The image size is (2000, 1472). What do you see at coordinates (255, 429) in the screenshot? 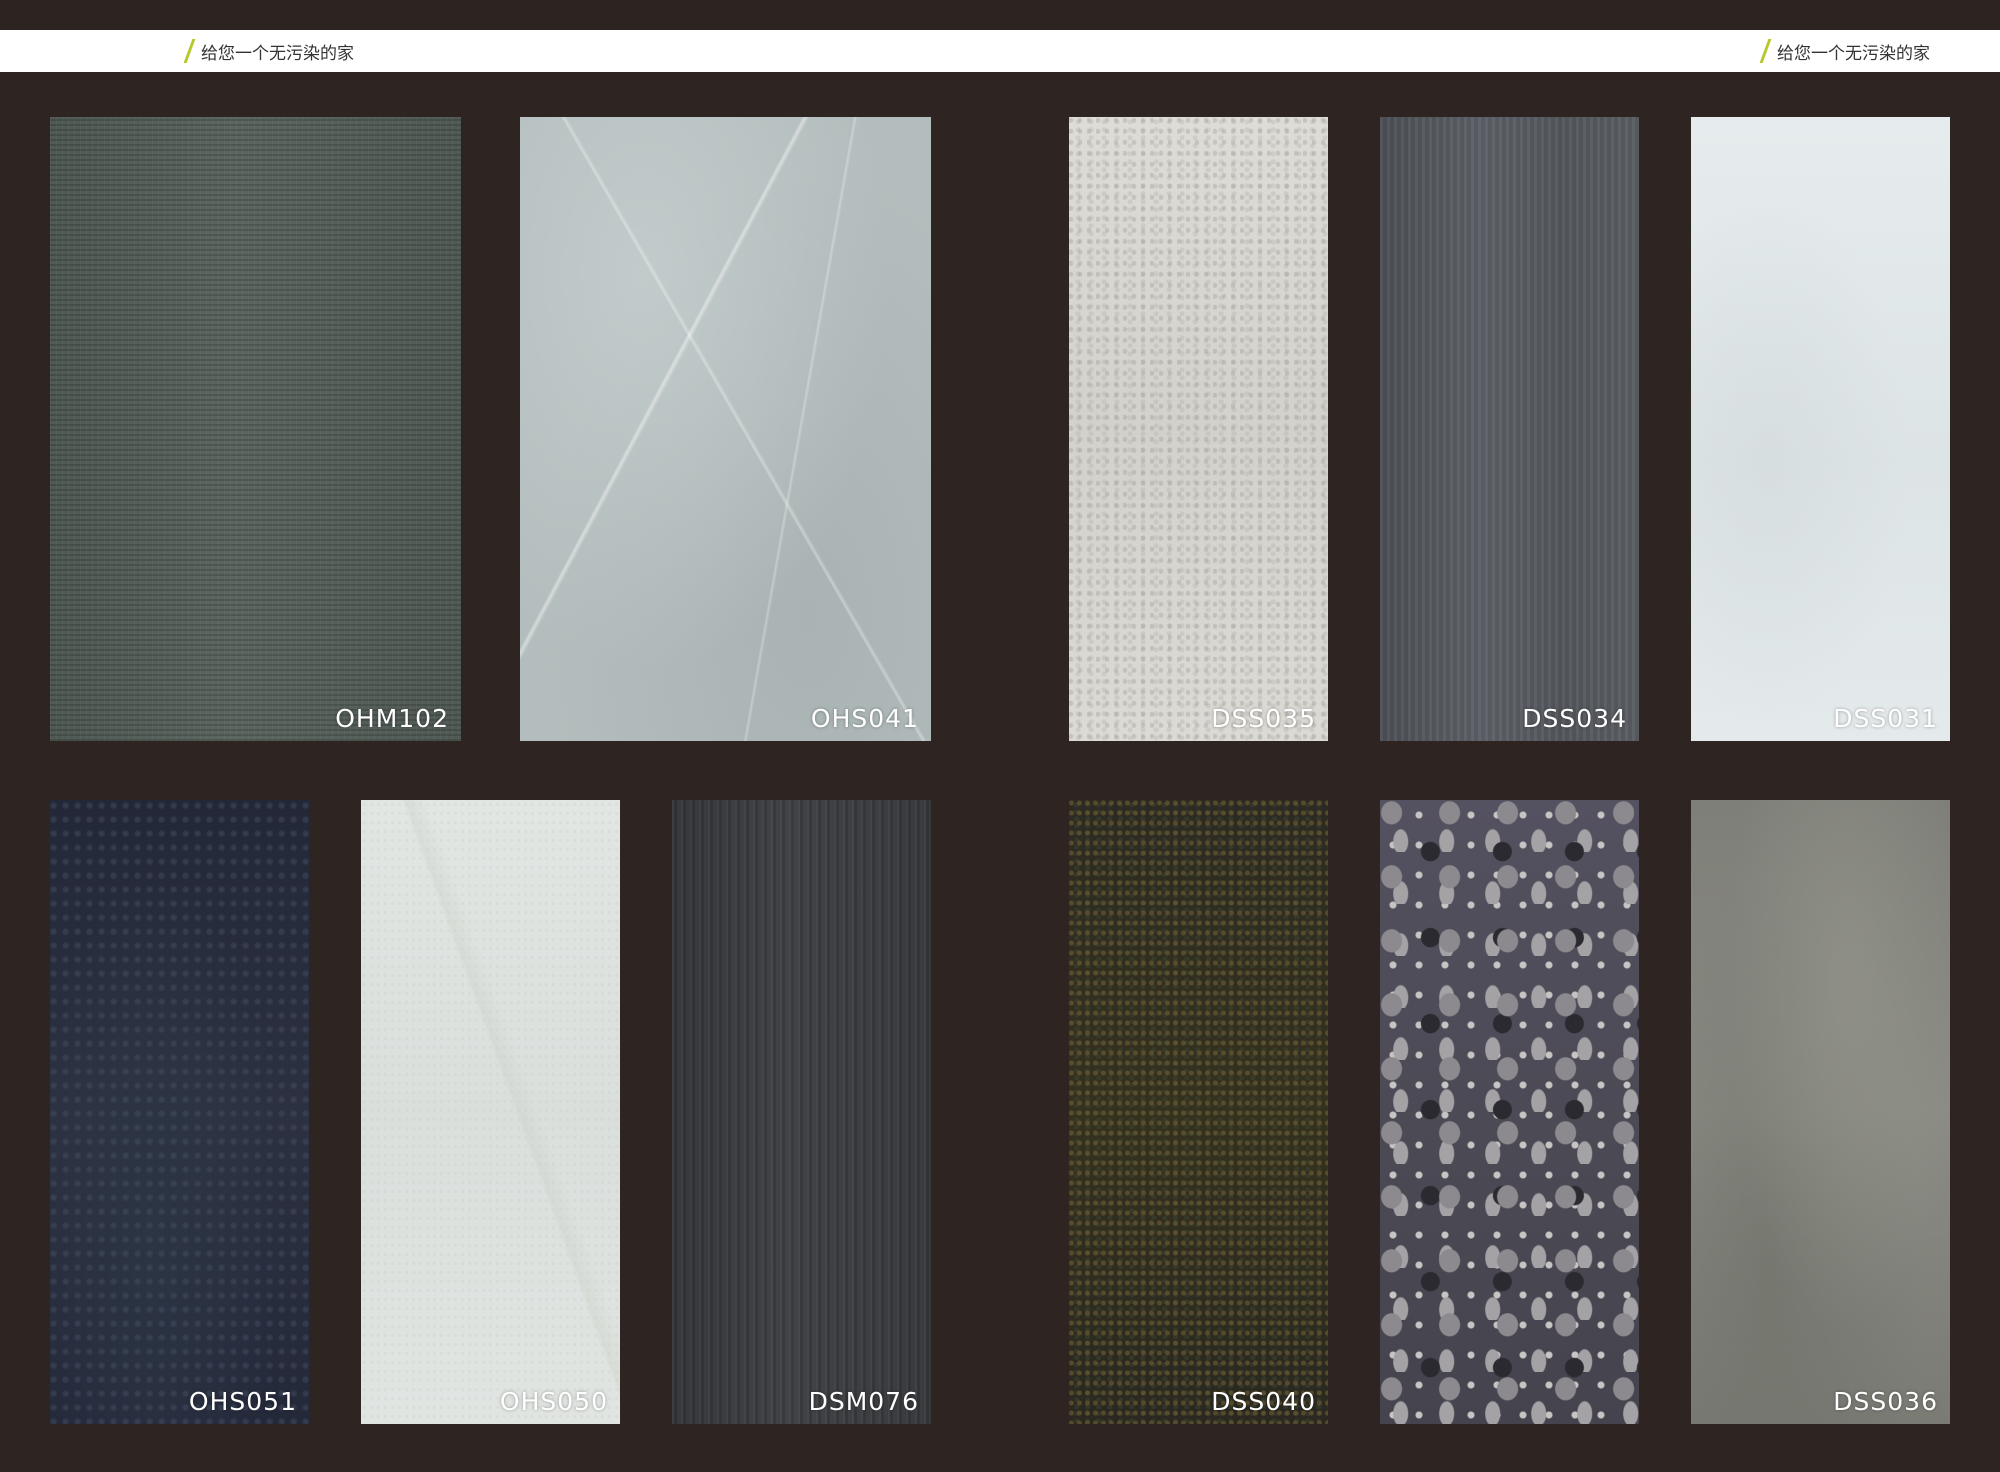
I see `swatch-ohm102: OHM102` at bounding box center [255, 429].